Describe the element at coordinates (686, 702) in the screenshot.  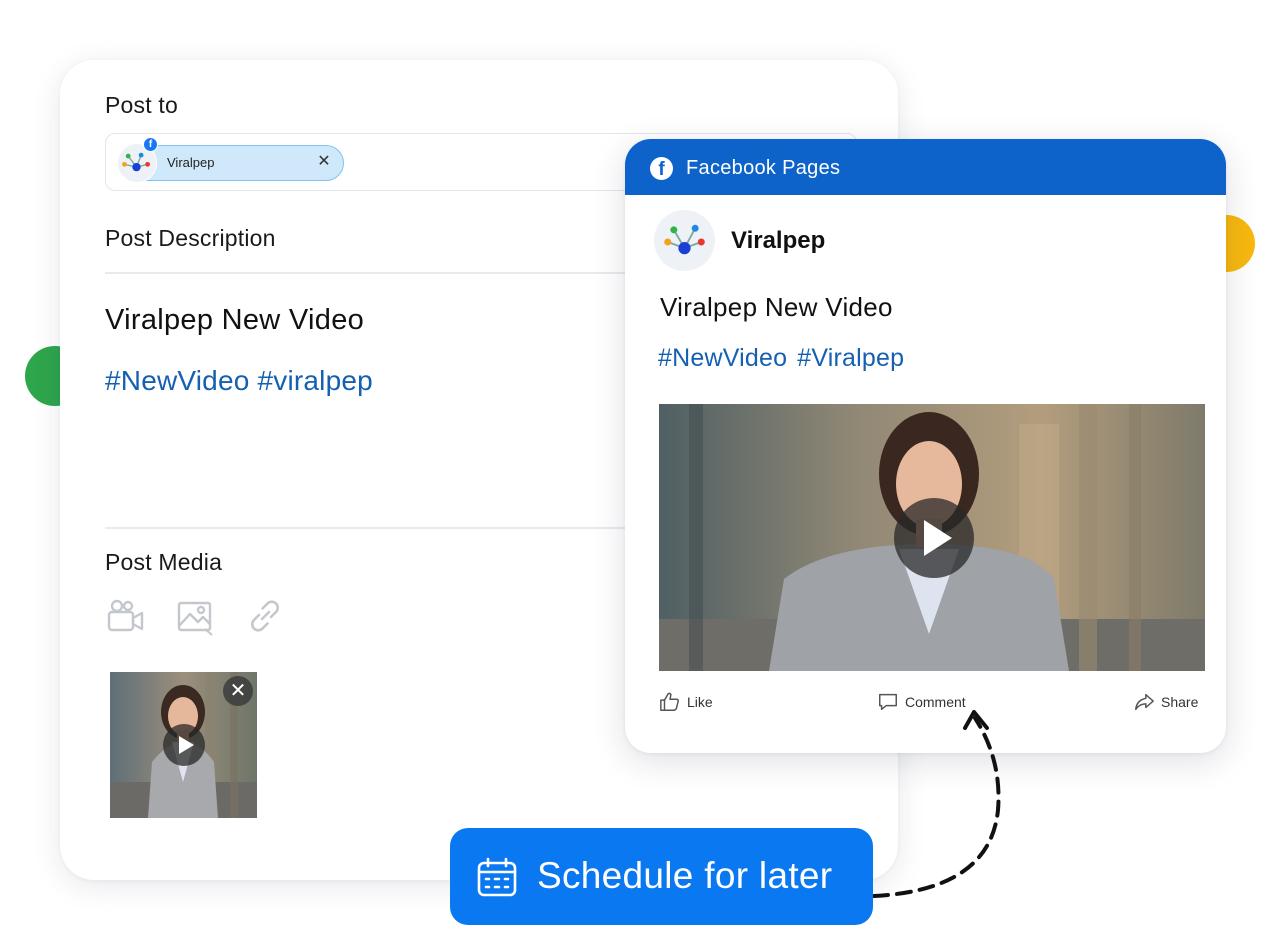
I see `like-button: Like` at that location.